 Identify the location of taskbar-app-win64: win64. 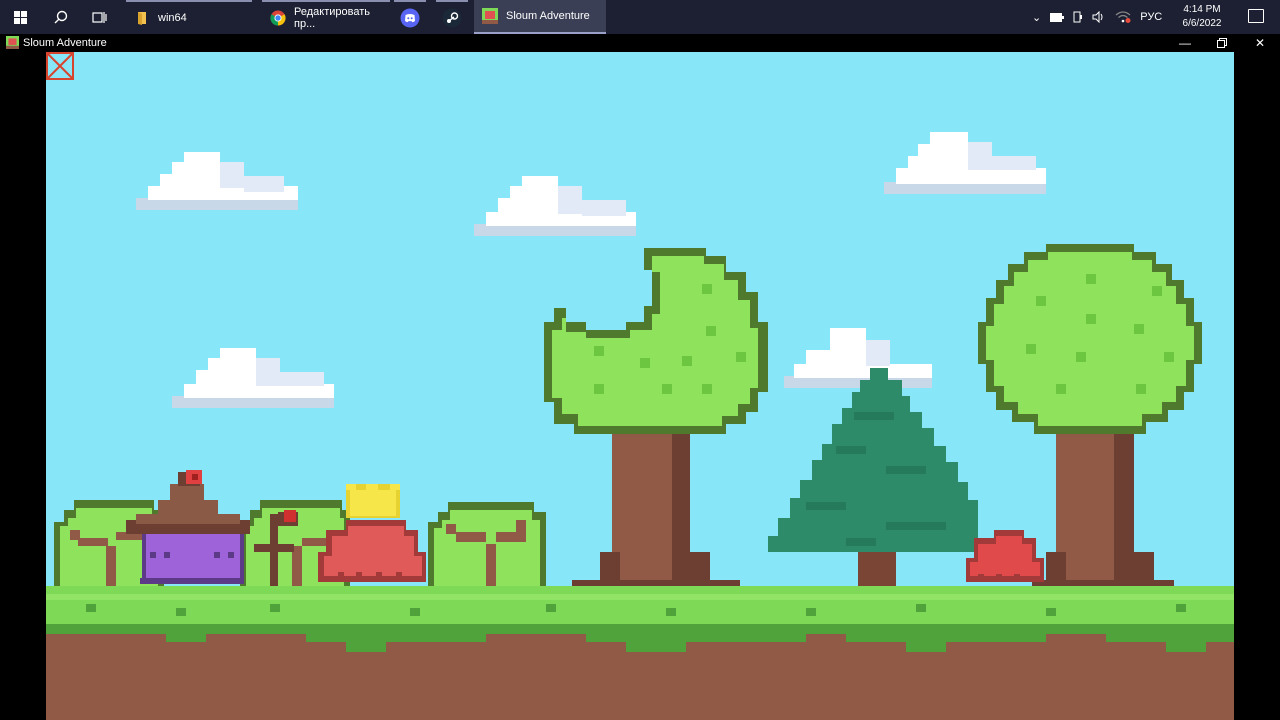
(189, 17).